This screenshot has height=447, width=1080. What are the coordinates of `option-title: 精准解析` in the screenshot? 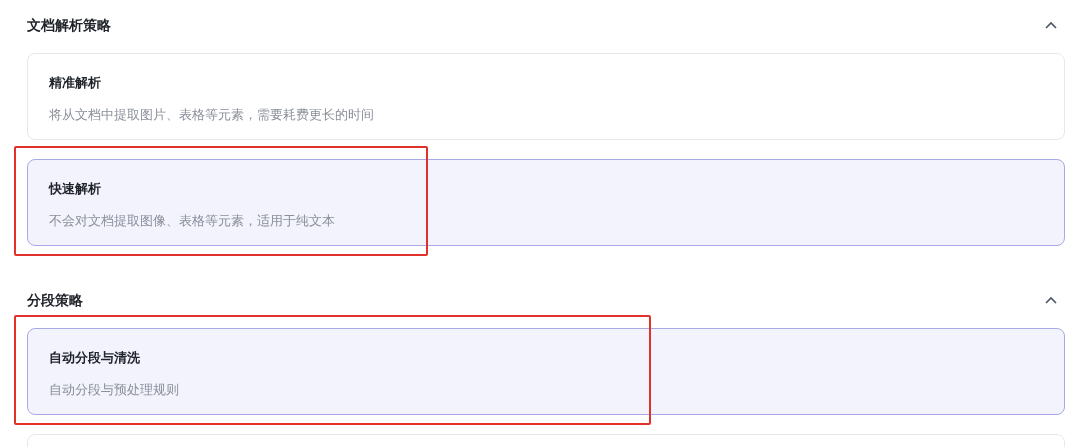 It's located at (75, 83).